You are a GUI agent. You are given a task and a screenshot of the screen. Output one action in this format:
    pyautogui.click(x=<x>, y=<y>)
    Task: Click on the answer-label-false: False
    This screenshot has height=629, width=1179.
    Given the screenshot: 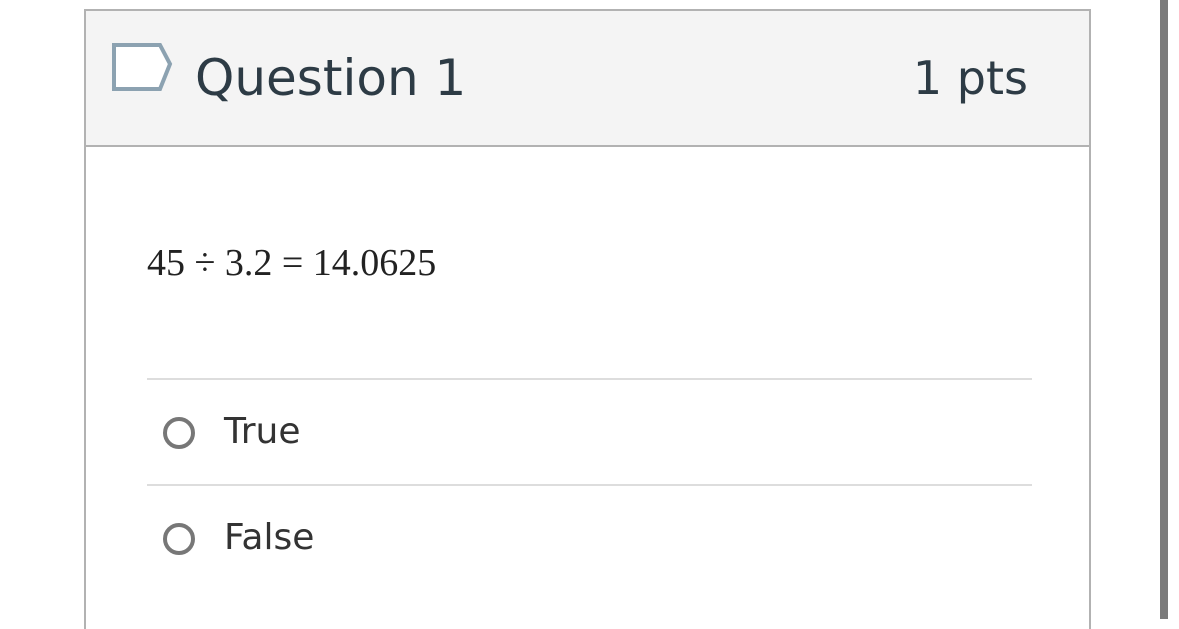 What is the action you would take?
    pyautogui.click(x=269, y=538)
    